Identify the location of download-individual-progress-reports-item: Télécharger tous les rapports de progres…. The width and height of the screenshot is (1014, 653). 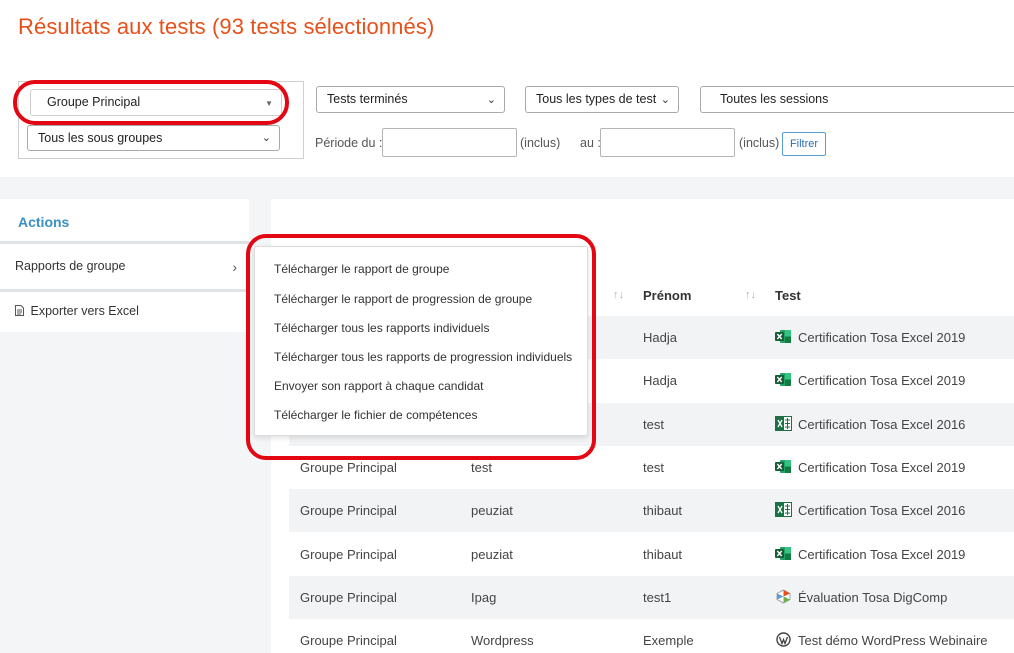
(423, 357).